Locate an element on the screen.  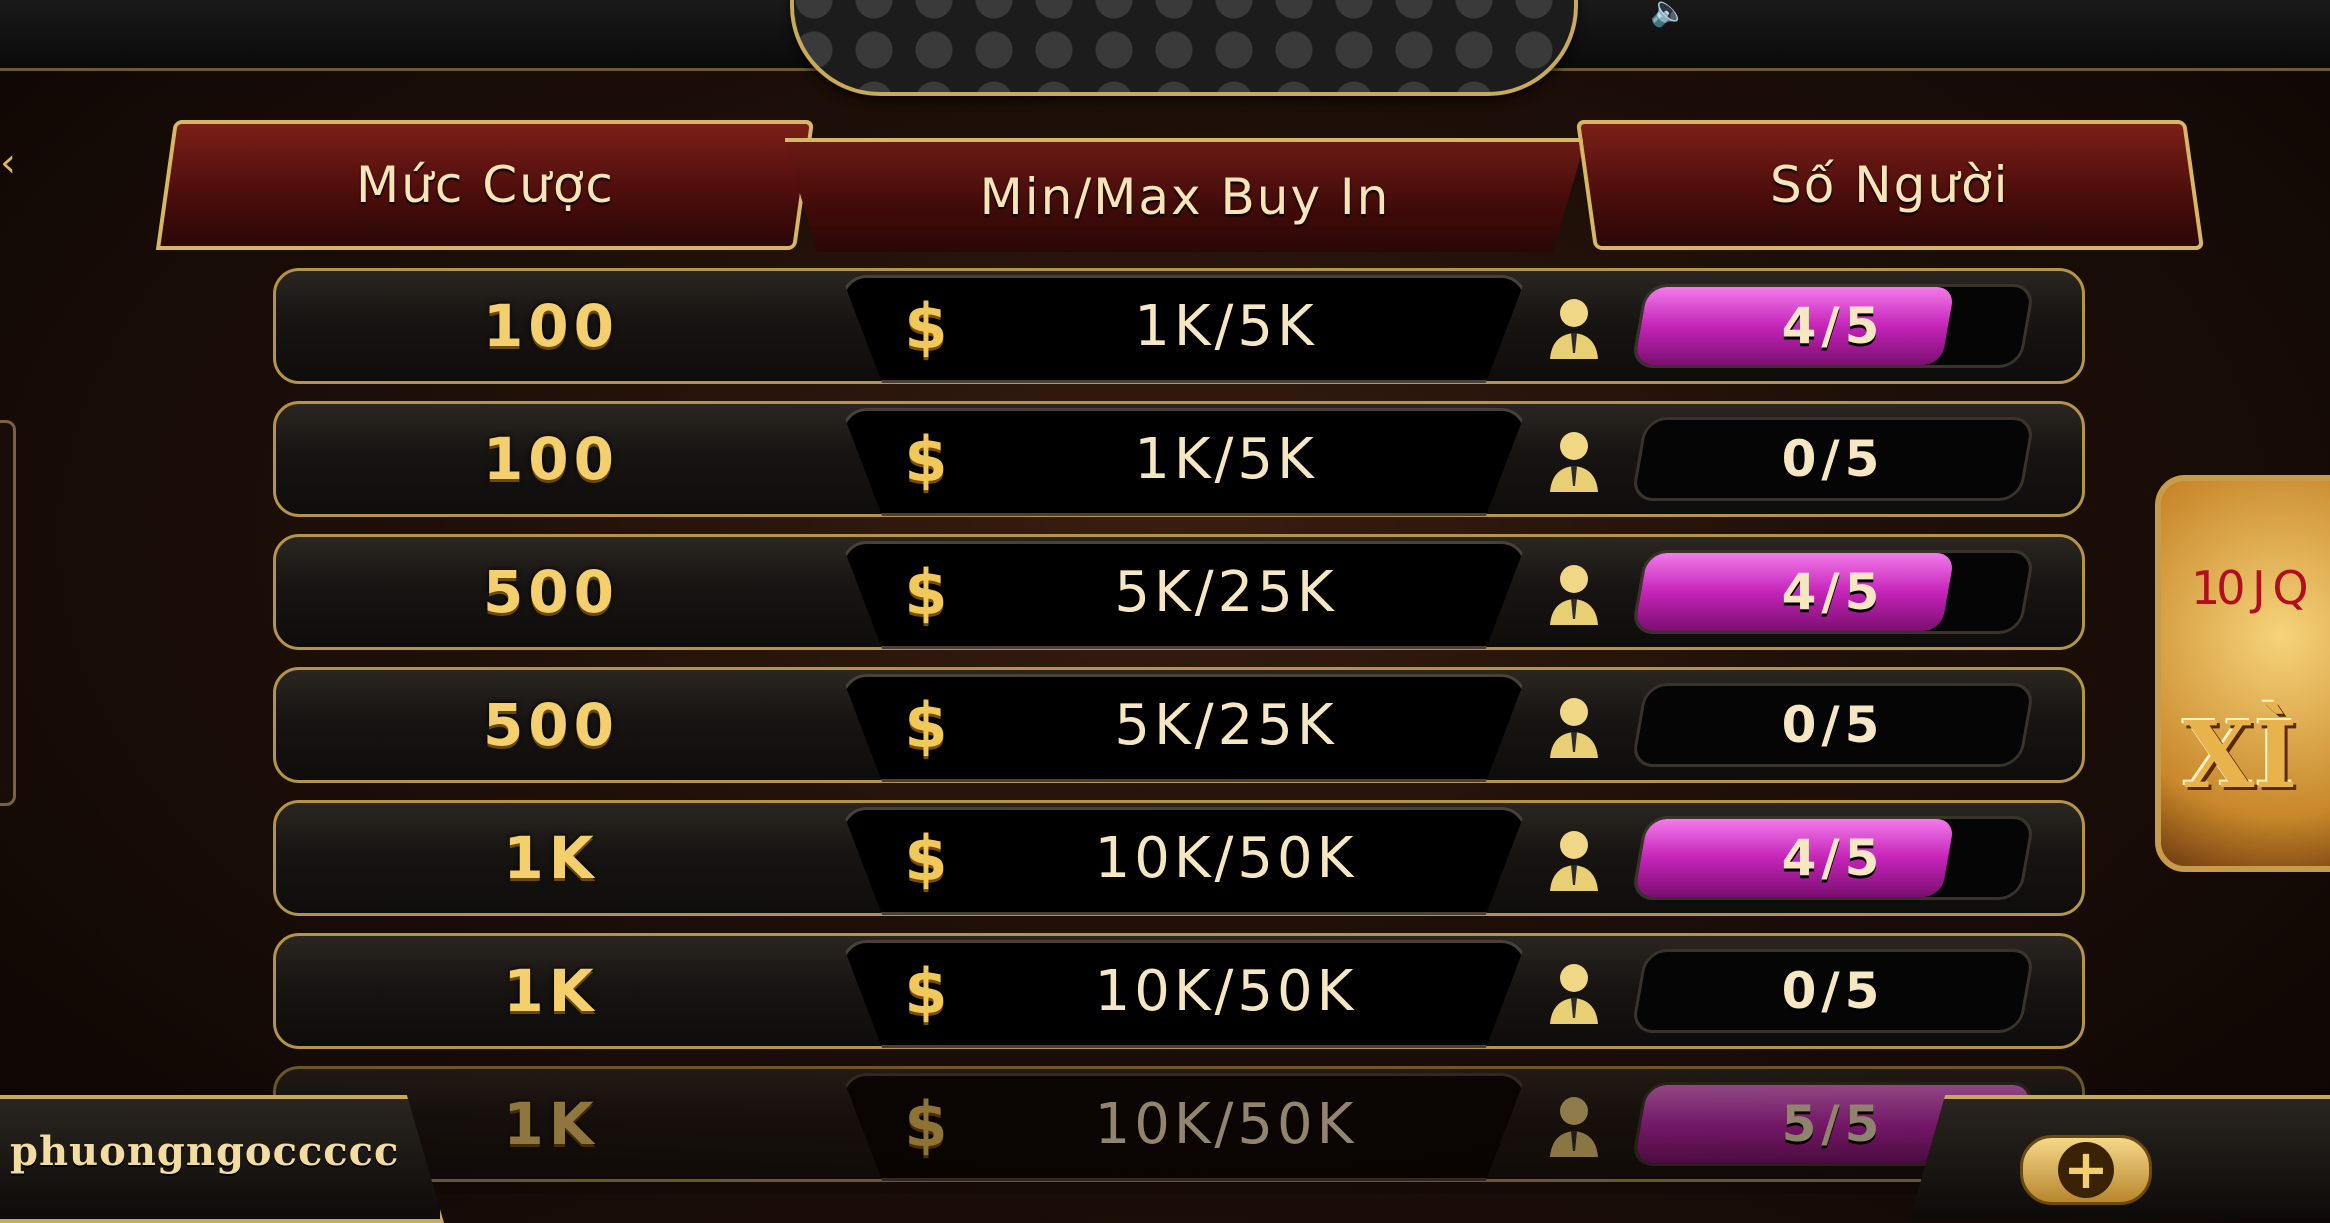
header-bet-label: Mức Cược is located at coordinates (485, 185).